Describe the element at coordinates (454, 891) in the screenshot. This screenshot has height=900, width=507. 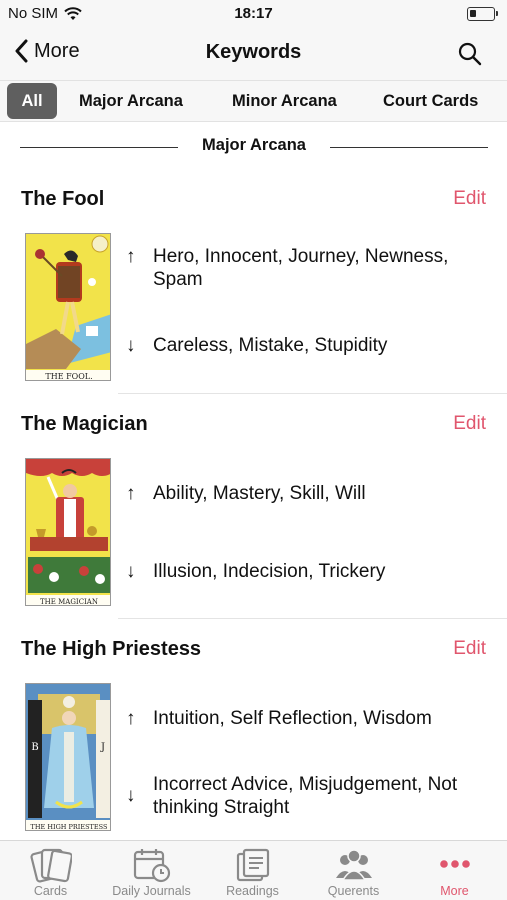
I see `tab-more-label: More` at that location.